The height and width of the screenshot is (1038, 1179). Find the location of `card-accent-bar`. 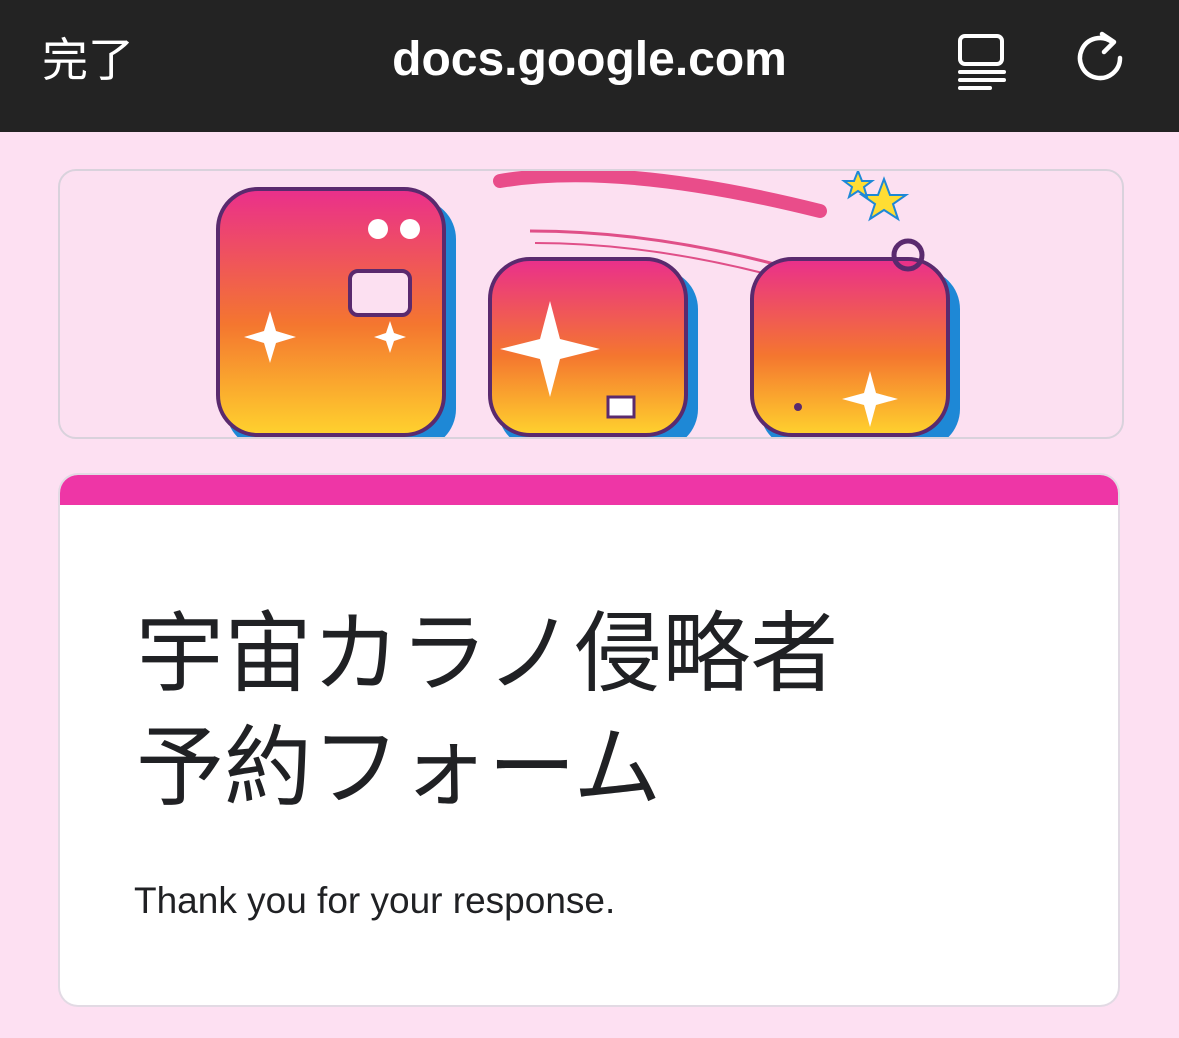

card-accent-bar is located at coordinates (589, 490).